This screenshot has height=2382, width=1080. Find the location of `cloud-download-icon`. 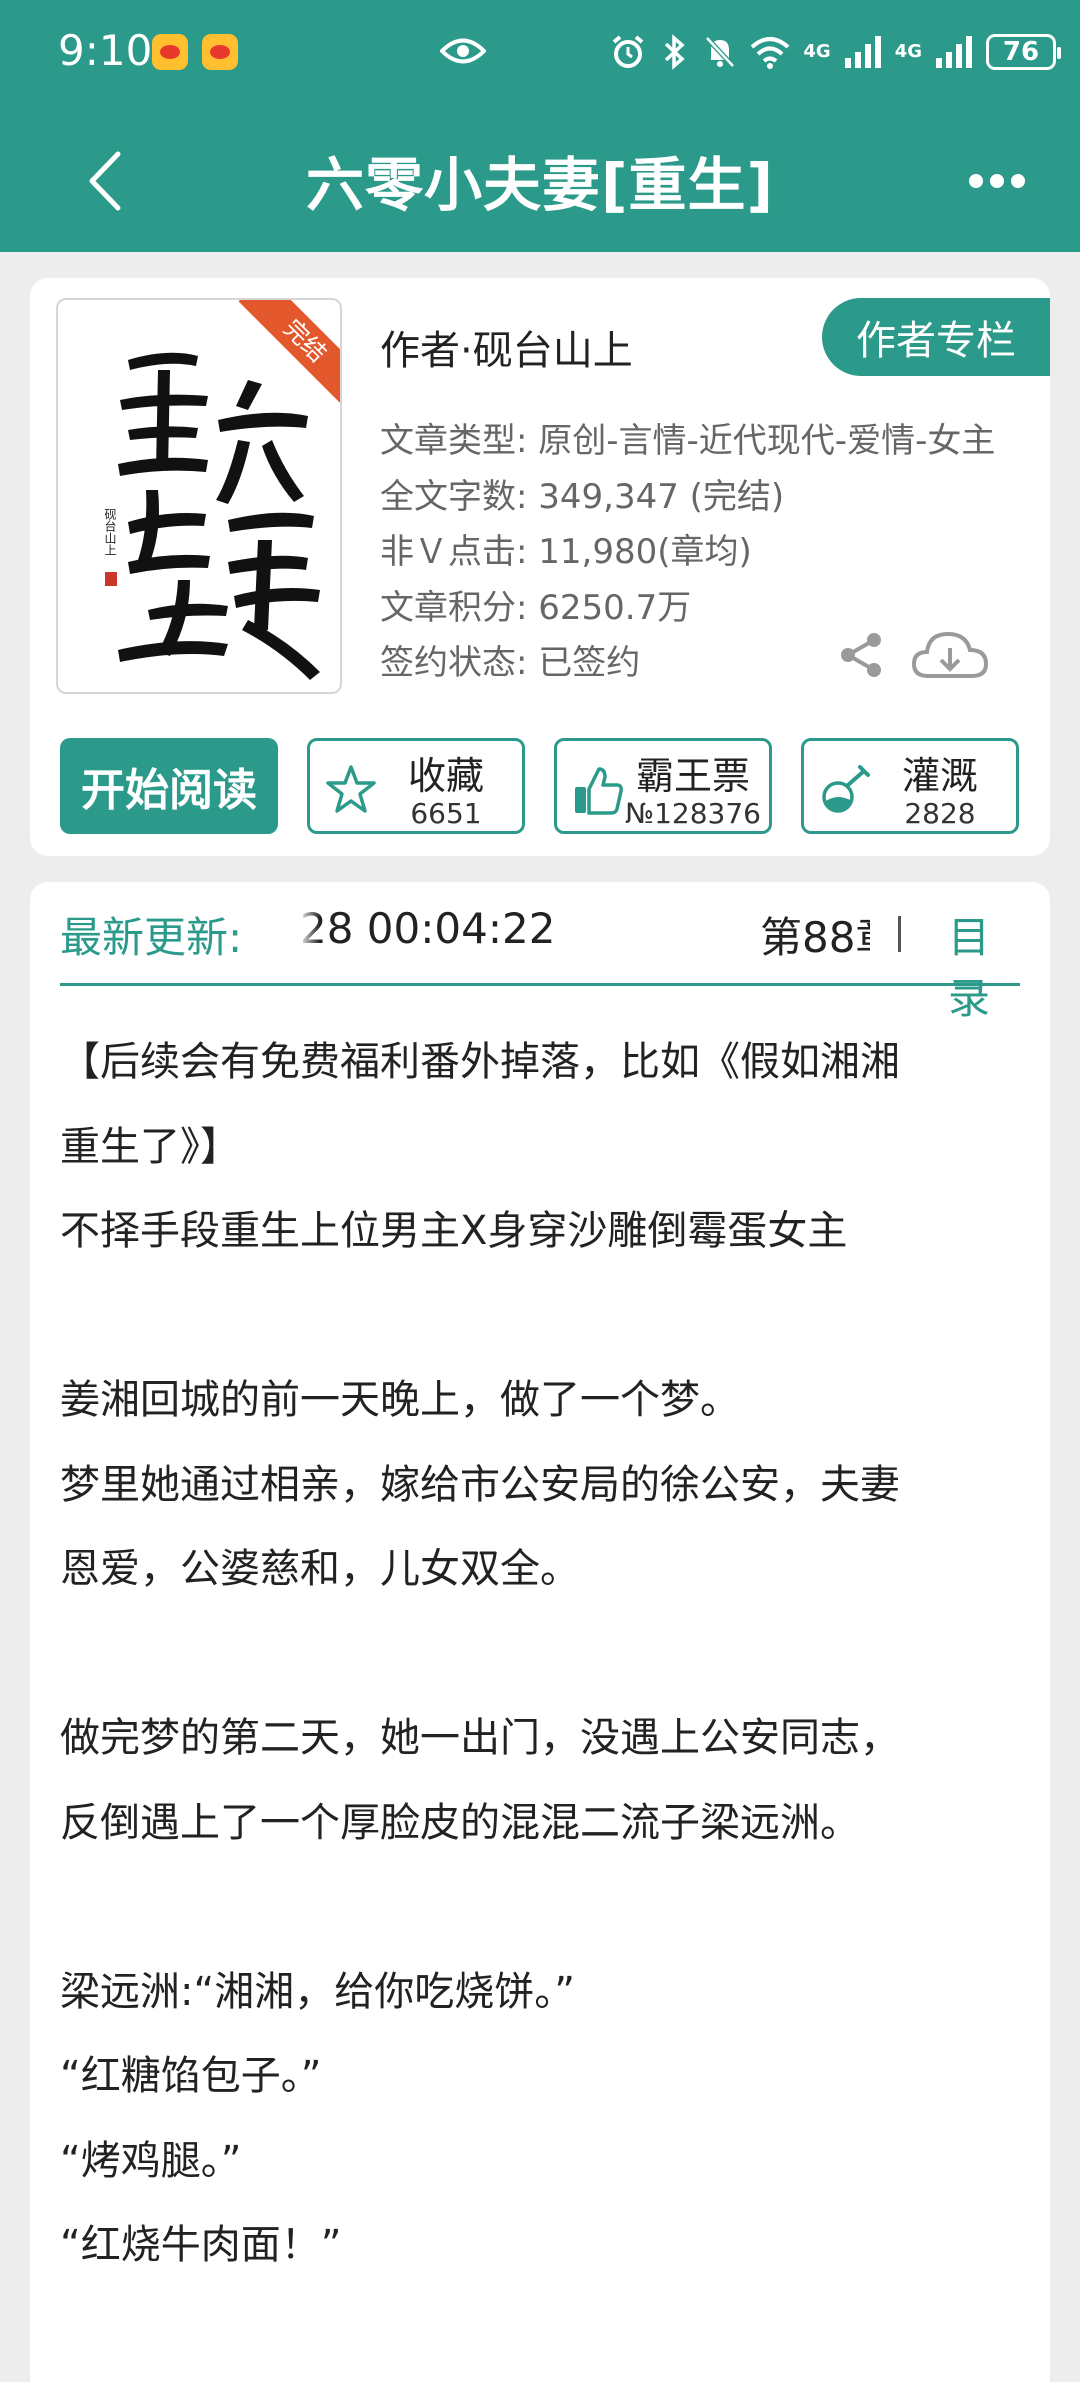

cloud-download-icon is located at coordinates (950, 656).